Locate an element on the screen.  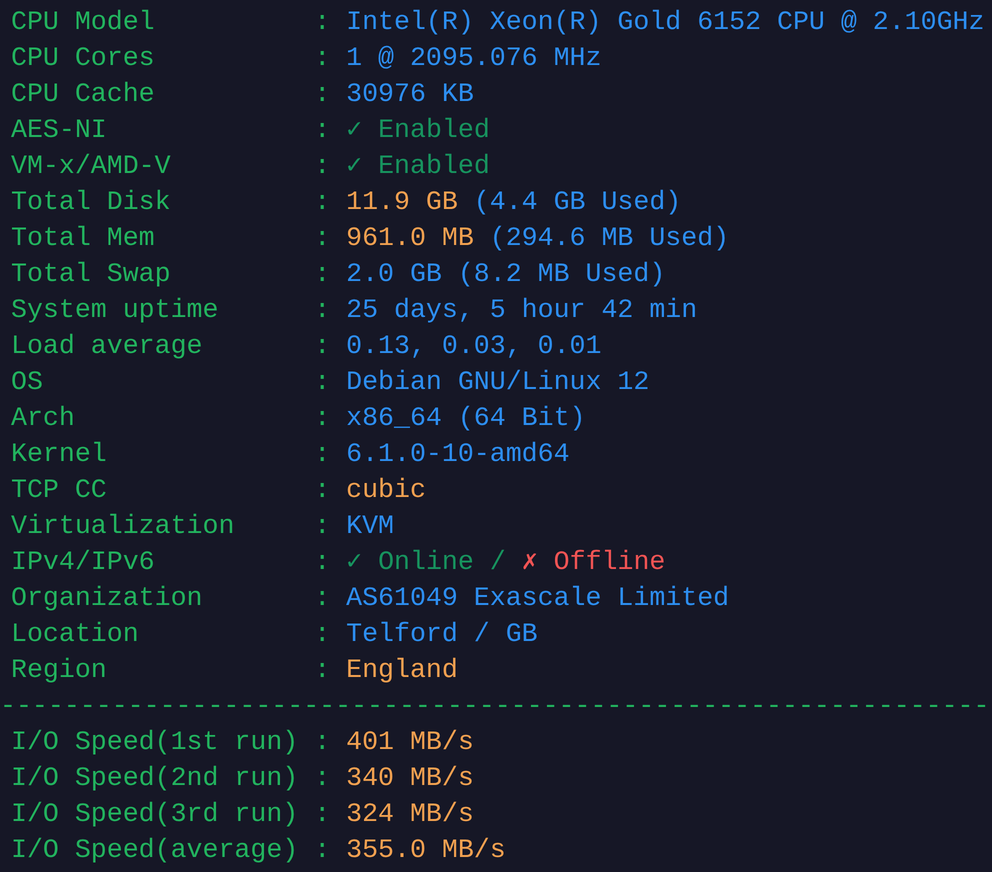
field-label: Arch is located at coordinates (43, 418).